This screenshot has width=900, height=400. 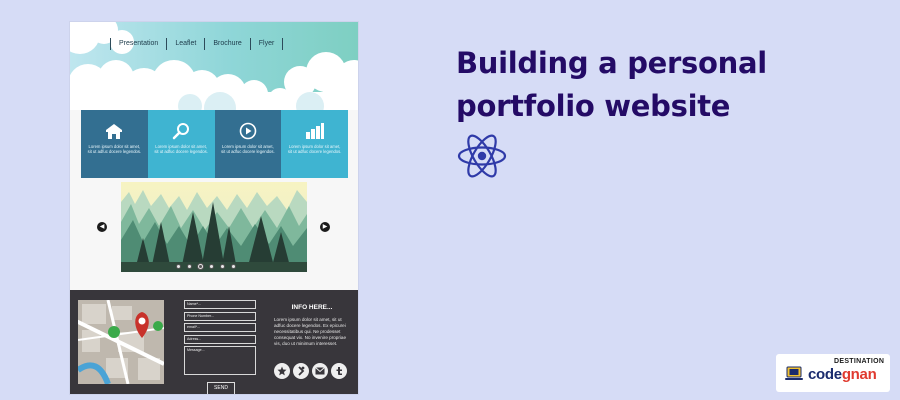 I want to click on codegnan-logo: DESTINATION codegnan, so click(x=833, y=373).